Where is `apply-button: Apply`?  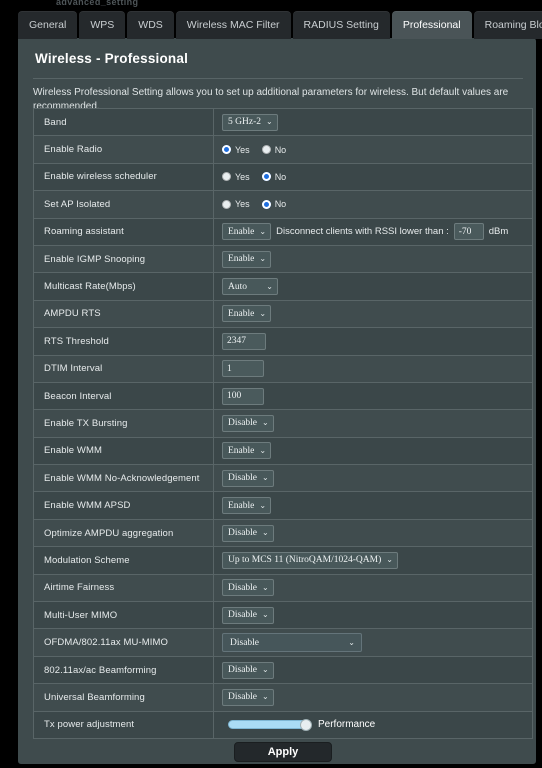 apply-button: Apply is located at coordinates (283, 752).